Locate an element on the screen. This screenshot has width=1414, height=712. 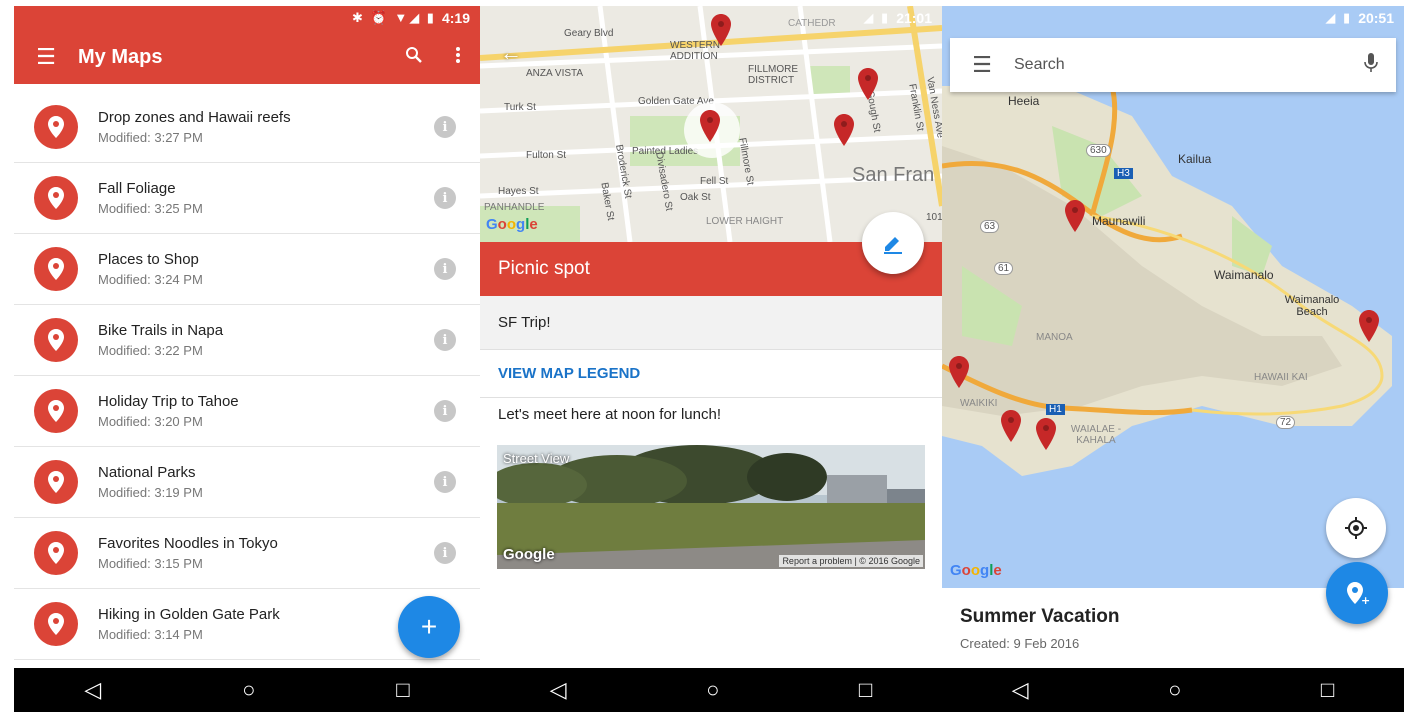
map-name: Fall Foliage is located at coordinates (137, 188).